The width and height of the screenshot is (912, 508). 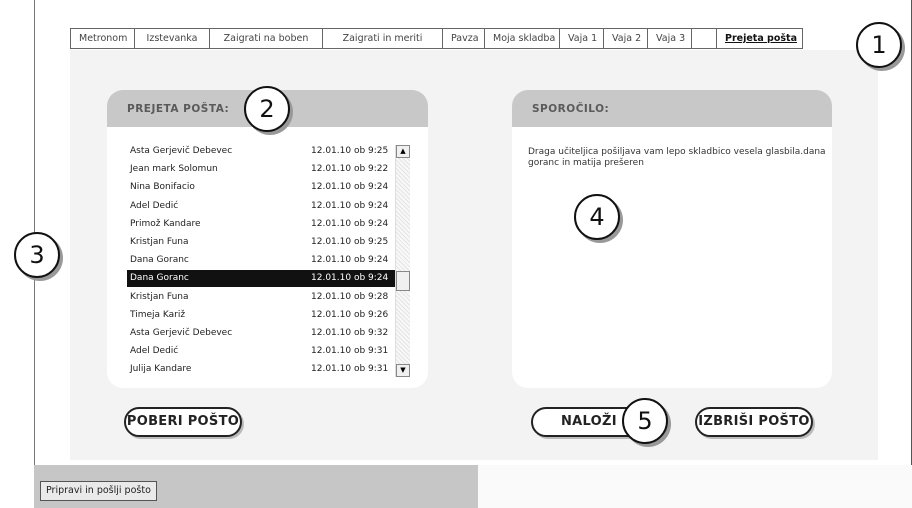 What do you see at coordinates (261, 169) in the screenshot?
I see `message-row: Jean mark Solomun 12.01.10 ob 9:22` at bounding box center [261, 169].